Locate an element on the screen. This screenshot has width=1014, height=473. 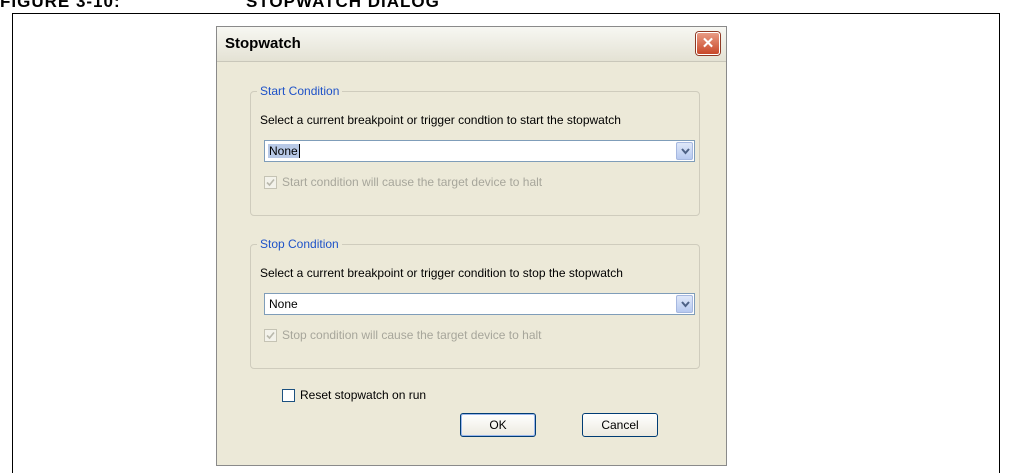
figure-title: STOPWATCH DIALOG is located at coordinates (343, 5).